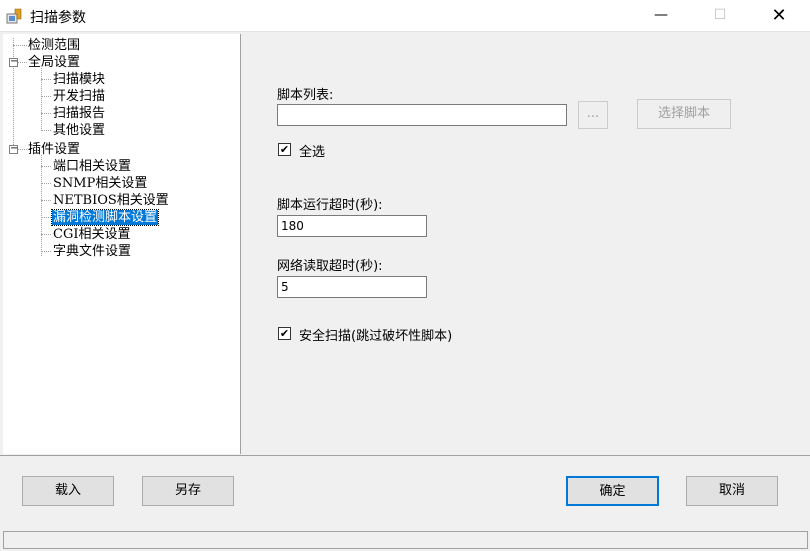 Image resolution: width=810 pixels, height=551 pixels. Describe the element at coordinates (330, 205) in the screenshot. I see `script-timeout-label: 脚本运行超时(秒):` at that location.